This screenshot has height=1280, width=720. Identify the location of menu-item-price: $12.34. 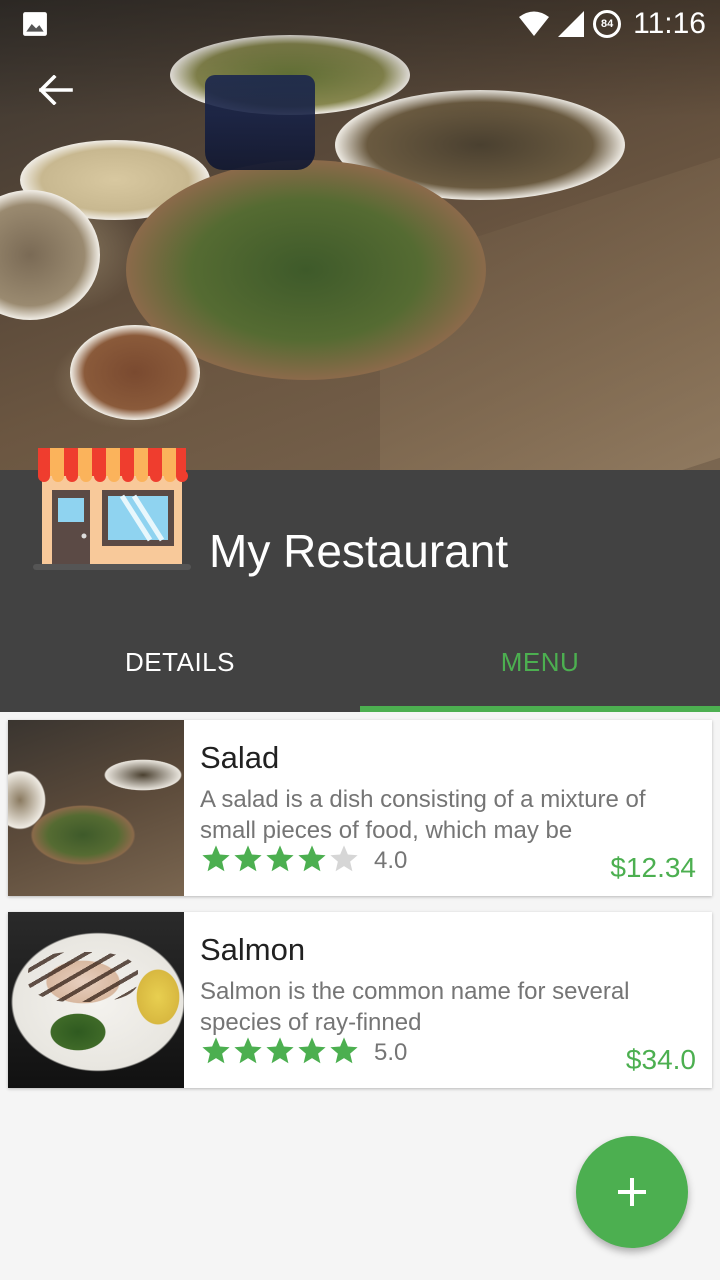
(653, 867).